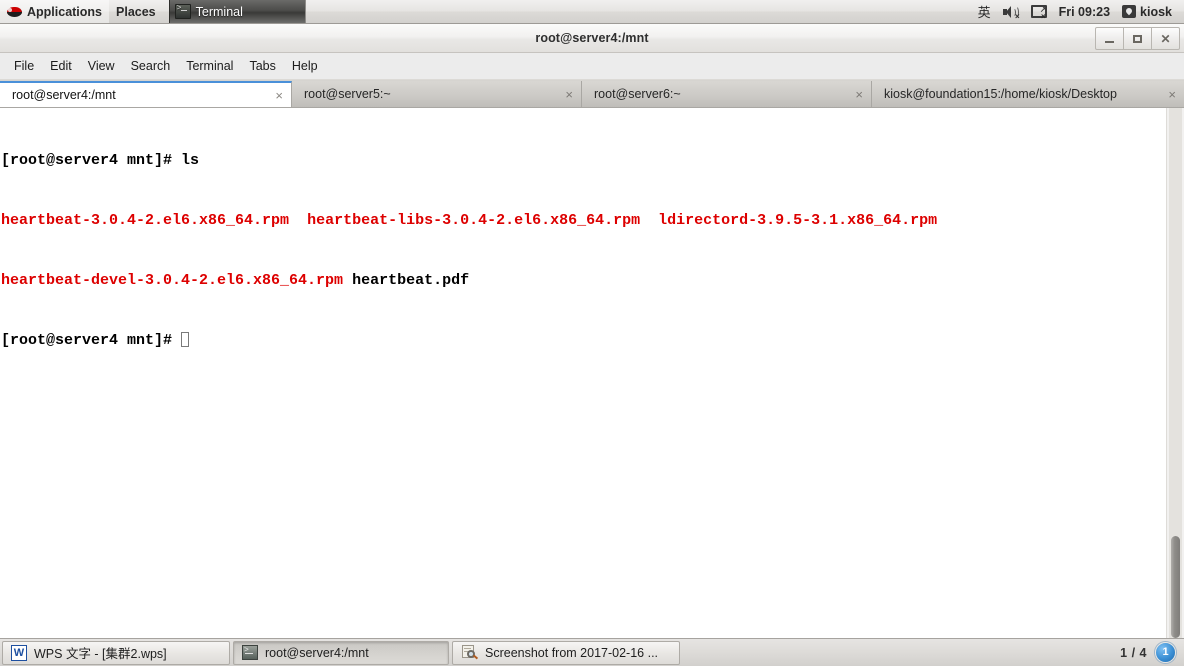 This screenshot has width=1184, height=666. Describe the element at coordinates (437, 94) in the screenshot. I see `tab-root-server5: root@server5:~ ×` at that location.